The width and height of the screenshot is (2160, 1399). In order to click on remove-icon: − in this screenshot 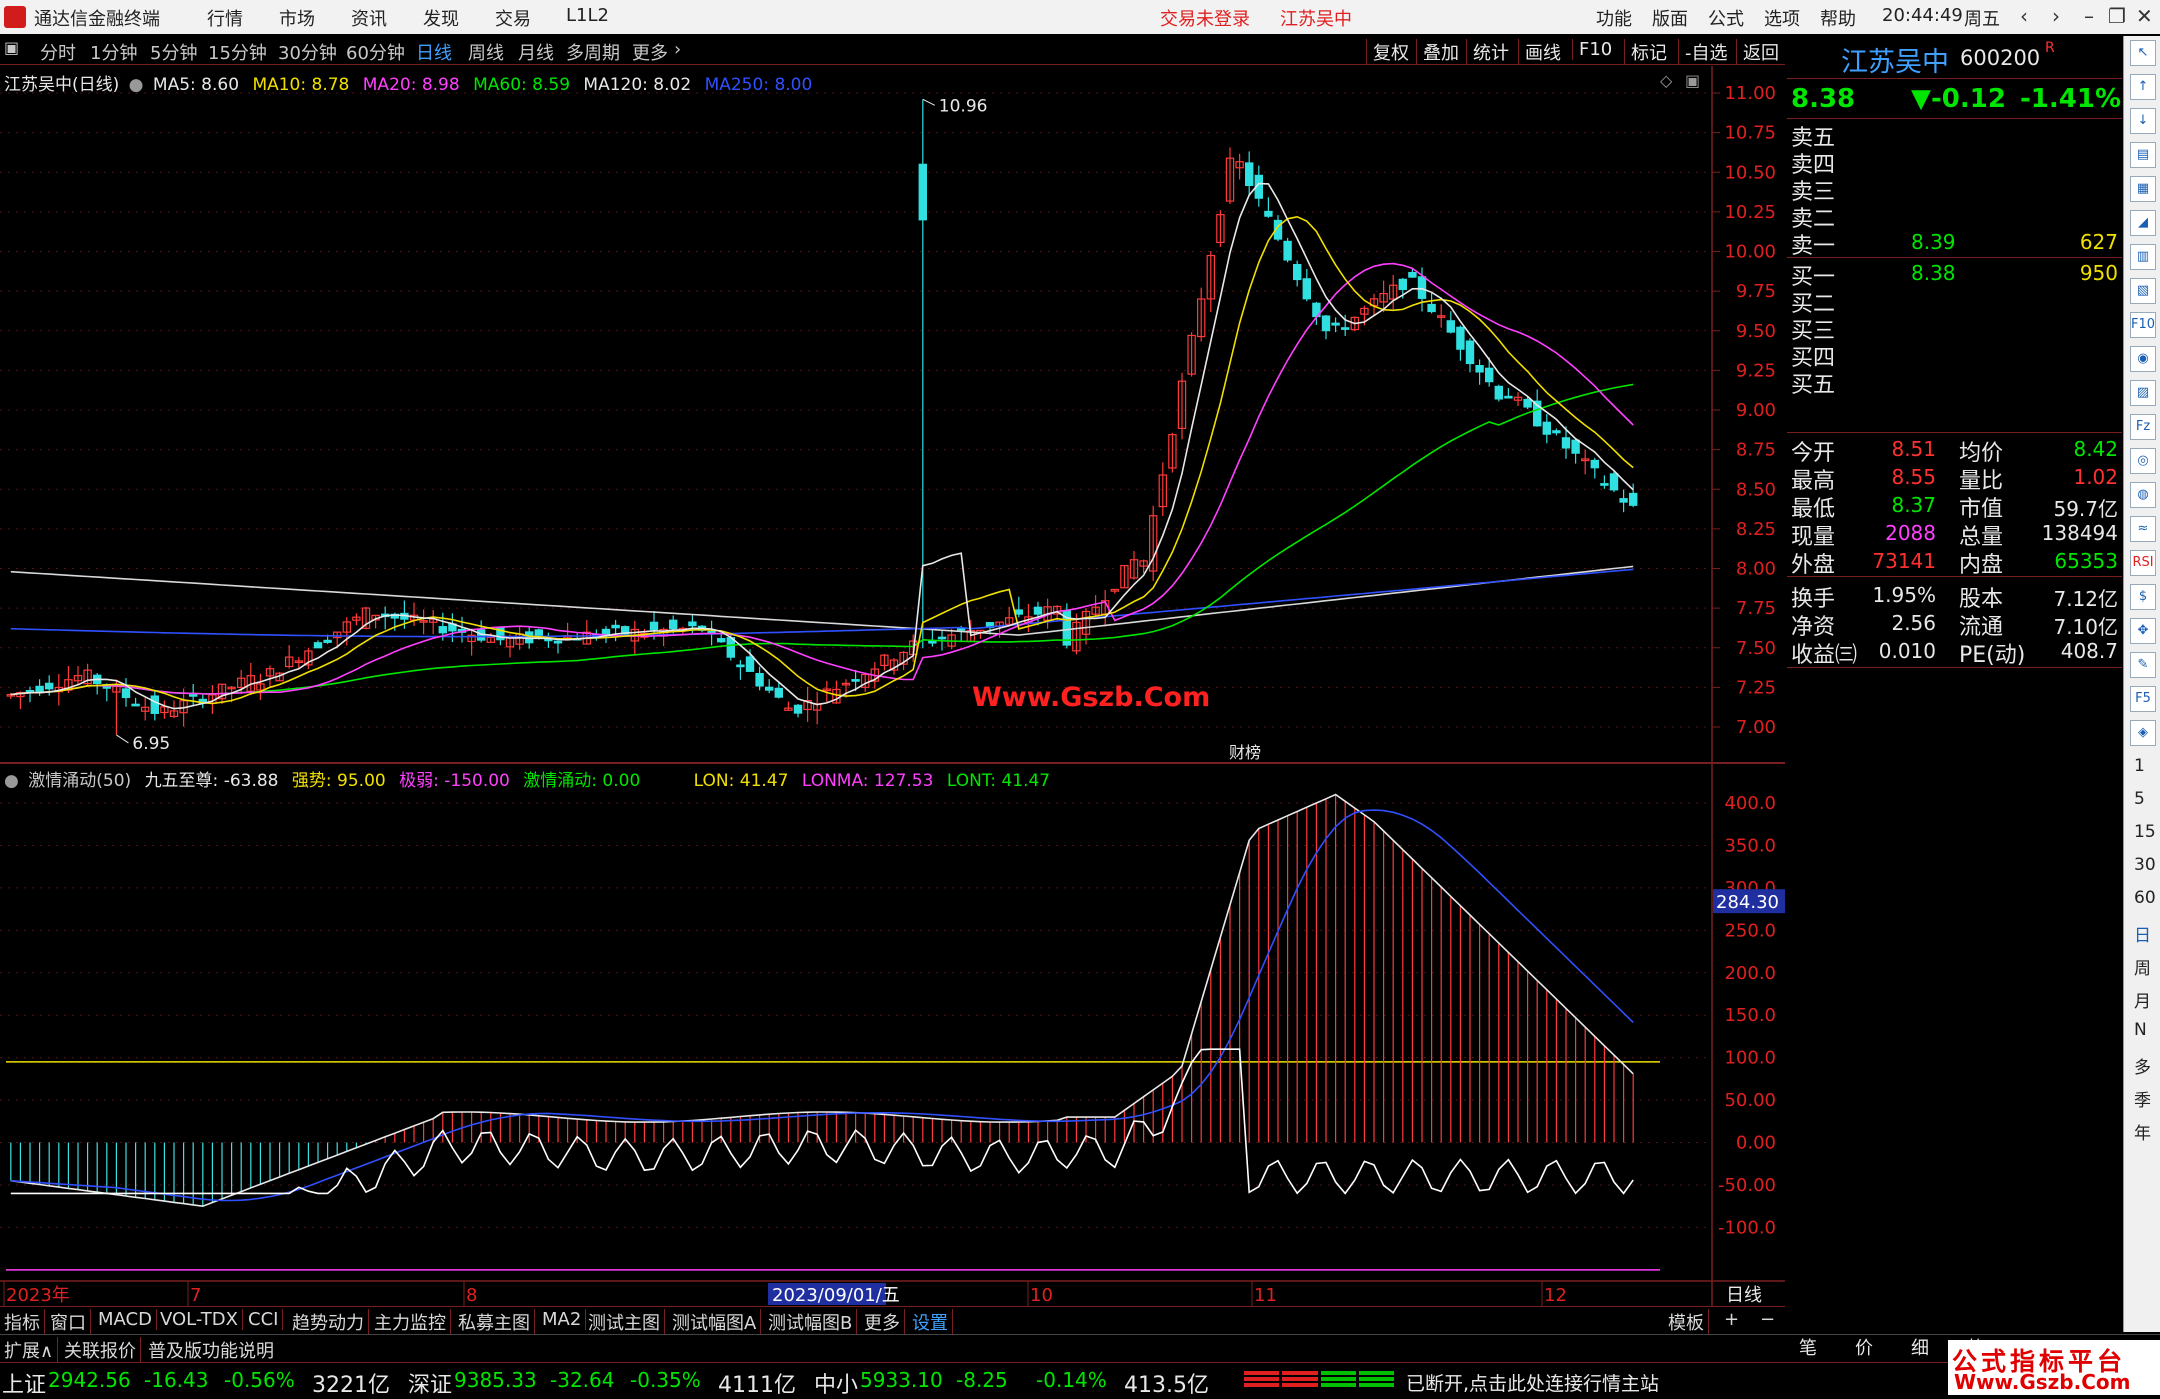, I will do `click(1767, 1319)`.